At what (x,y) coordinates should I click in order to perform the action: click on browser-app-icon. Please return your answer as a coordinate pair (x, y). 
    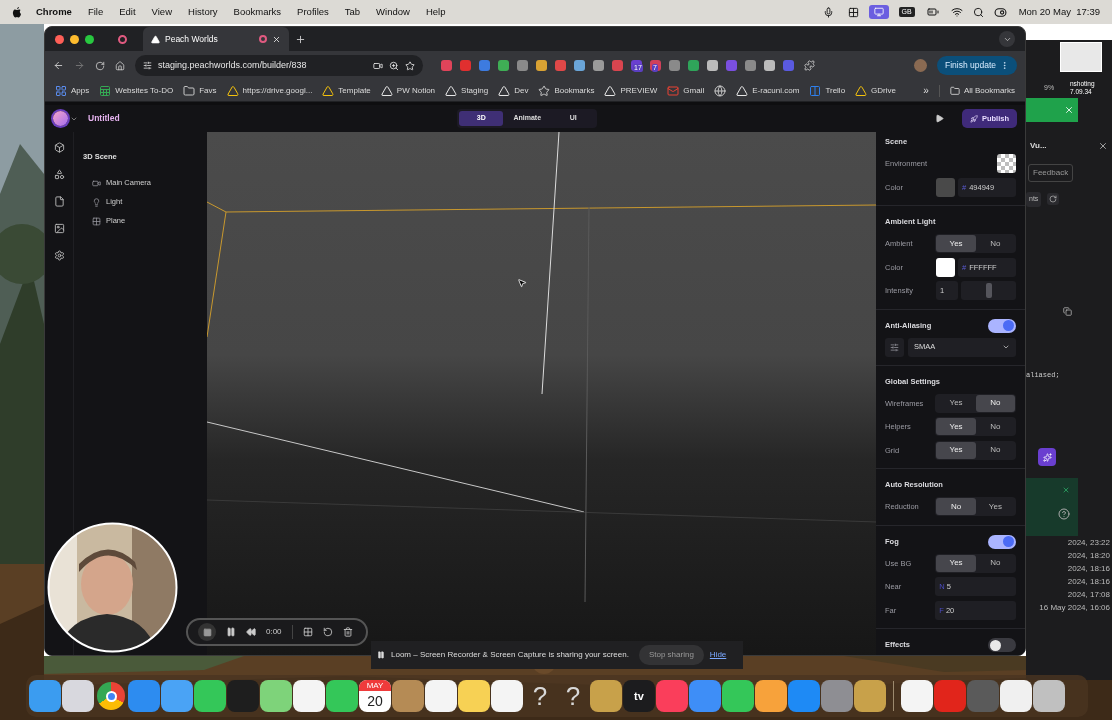
    Looking at the image, I should click on (111, 696).